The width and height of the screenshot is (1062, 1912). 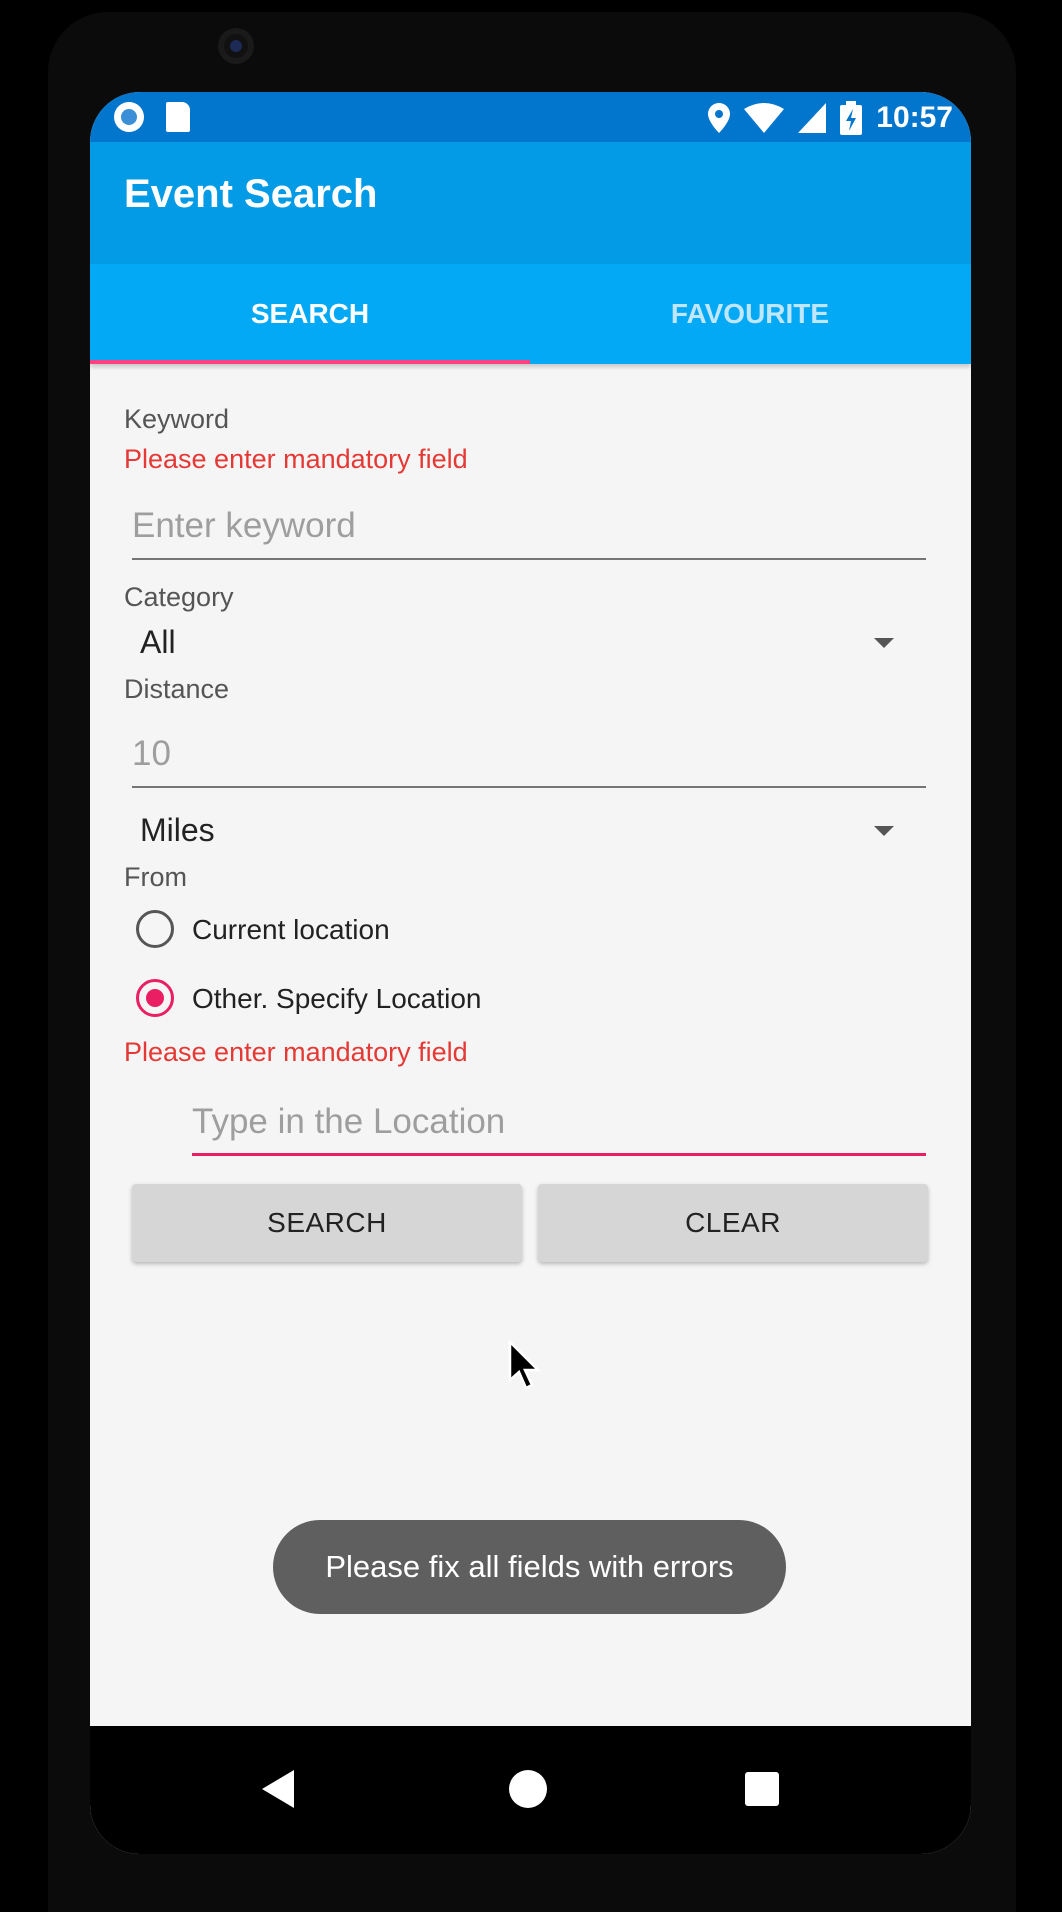 What do you see at coordinates (278, 1789) in the screenshot?
I see `back-icon` at bounding box center [278, 1789].